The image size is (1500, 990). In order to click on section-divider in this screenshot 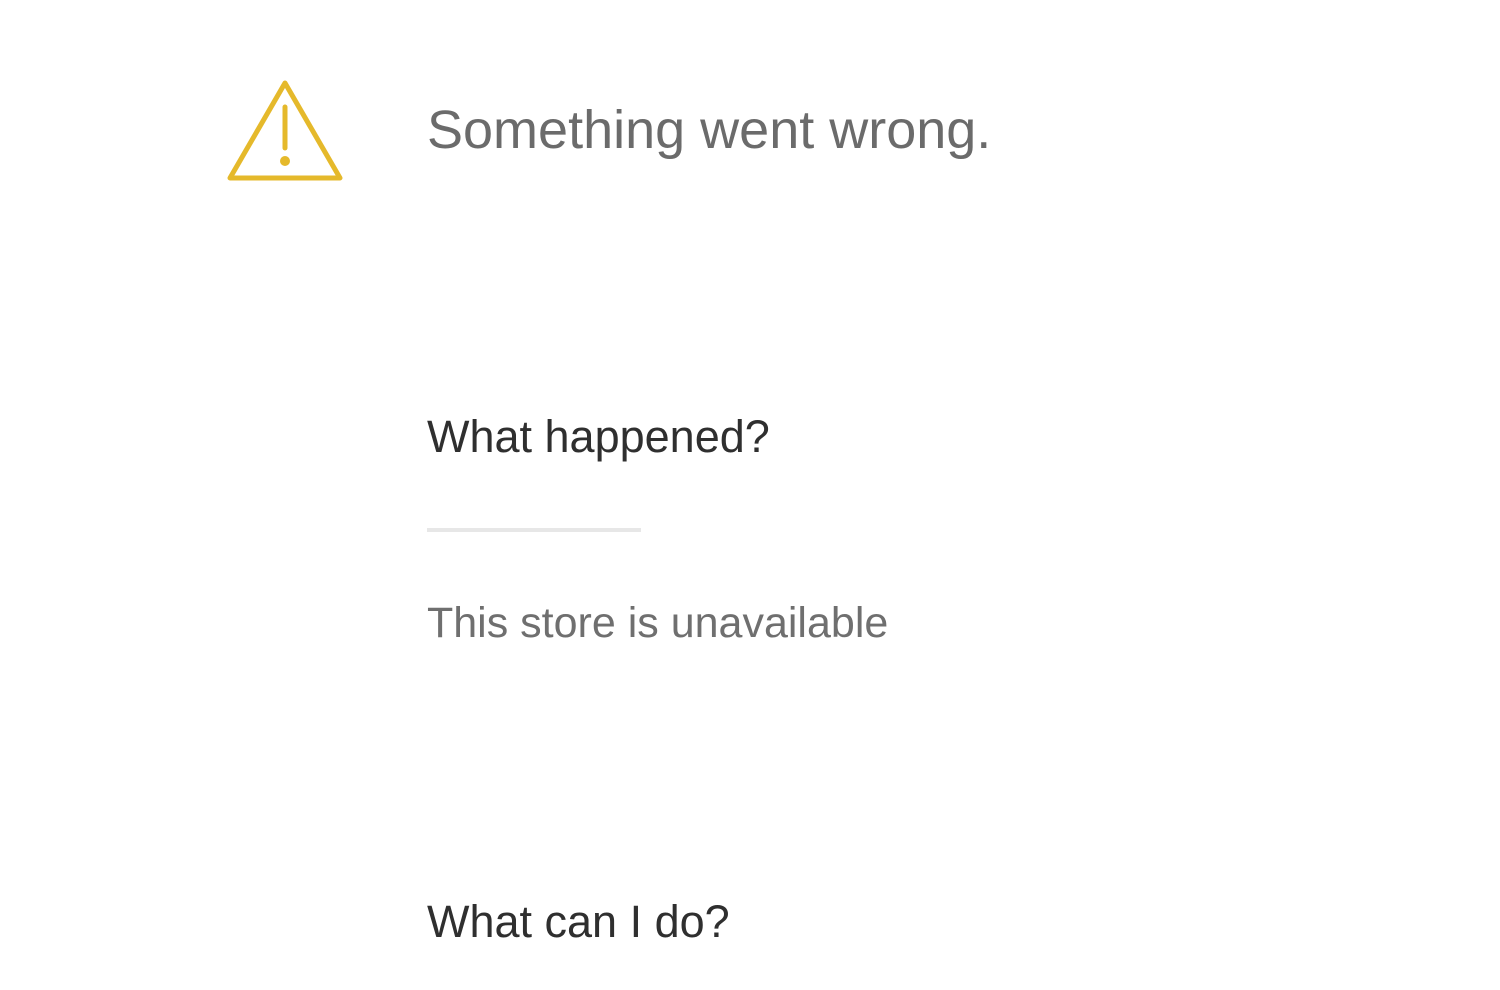, I will do `click(534, 530)`.